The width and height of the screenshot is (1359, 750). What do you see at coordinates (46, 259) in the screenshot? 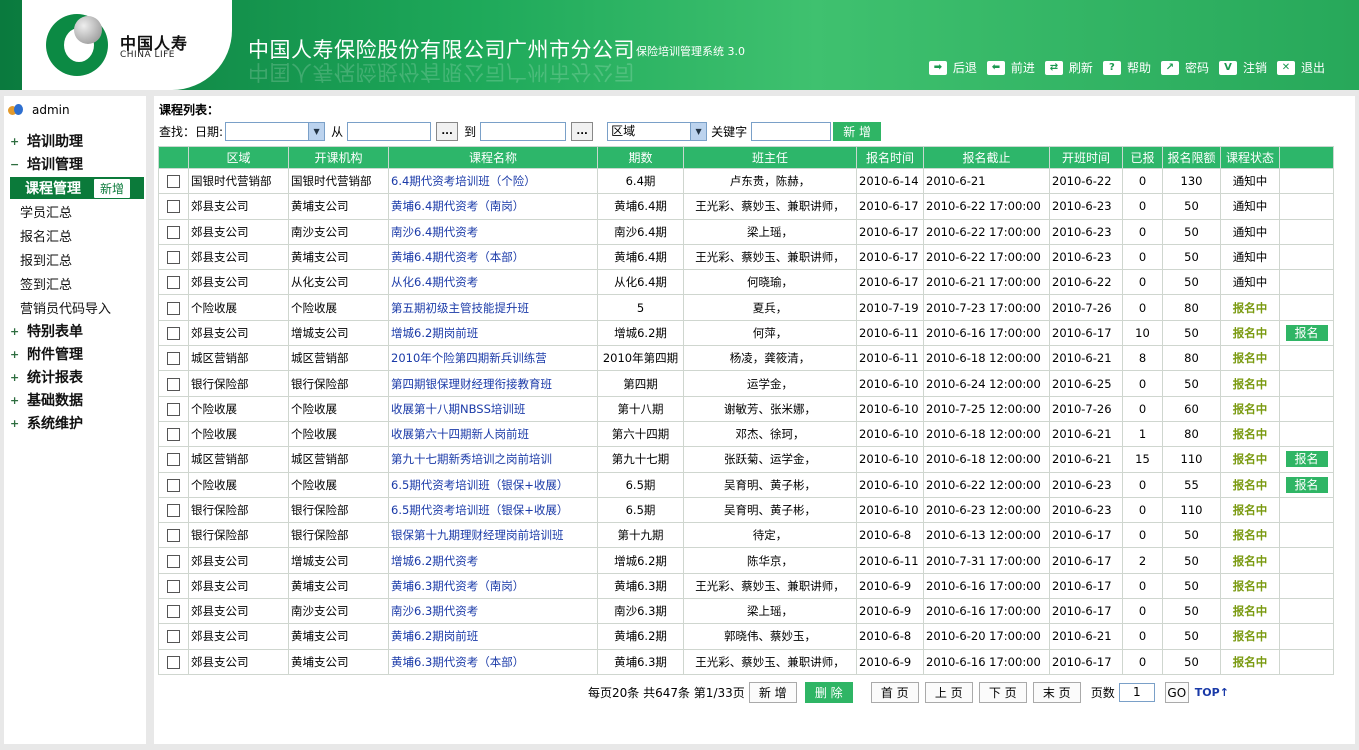
I see `sidebar-item-report-summary: 报到汇总` at bounding box center [46, 259].